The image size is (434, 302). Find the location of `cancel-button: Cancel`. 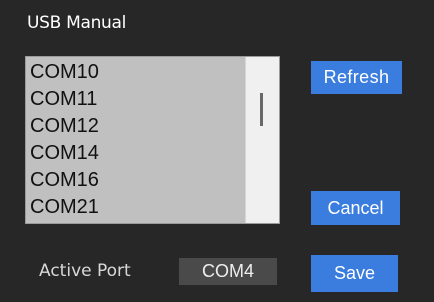

cancel-button: Cancel is located at coordinates (355, 208).